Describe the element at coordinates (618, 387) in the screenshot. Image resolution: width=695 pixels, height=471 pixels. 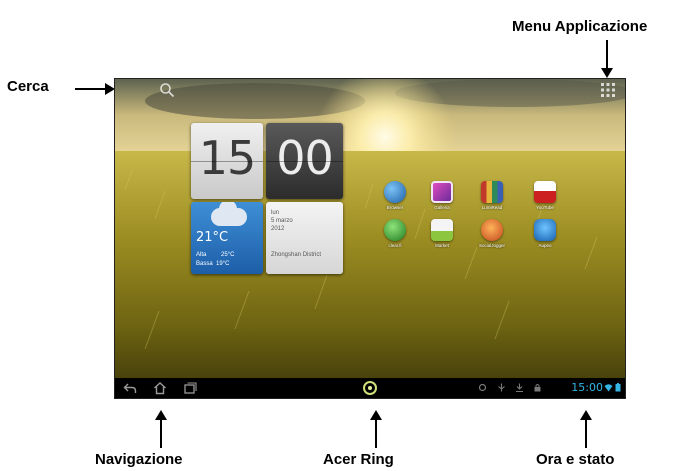
I see `battery-icon` at that location.